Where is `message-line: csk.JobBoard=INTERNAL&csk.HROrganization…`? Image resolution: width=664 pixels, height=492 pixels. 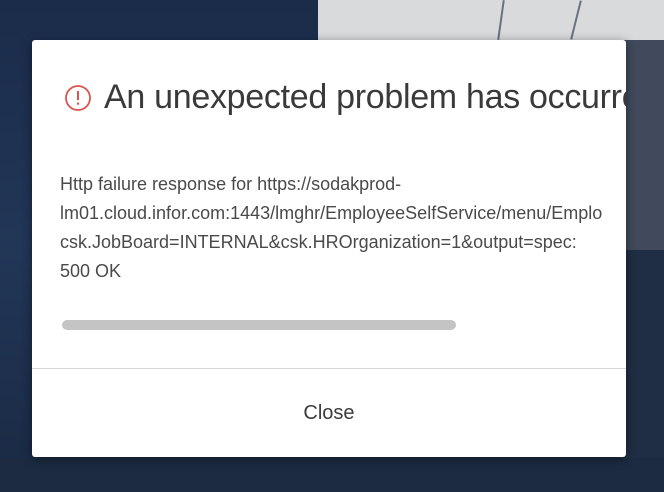
message-line: csk.JobBoard=INTERNAL&csk.HROrganization… is located at coordinates (318, 242).